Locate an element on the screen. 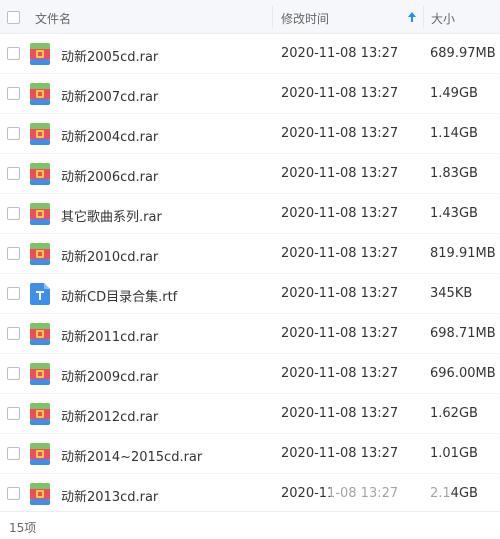 The image size is (500, 539). file-row: 其它歌曲系列.rar 2020-11-08 13:27 1.43GB is located at coordinates (250, 214).